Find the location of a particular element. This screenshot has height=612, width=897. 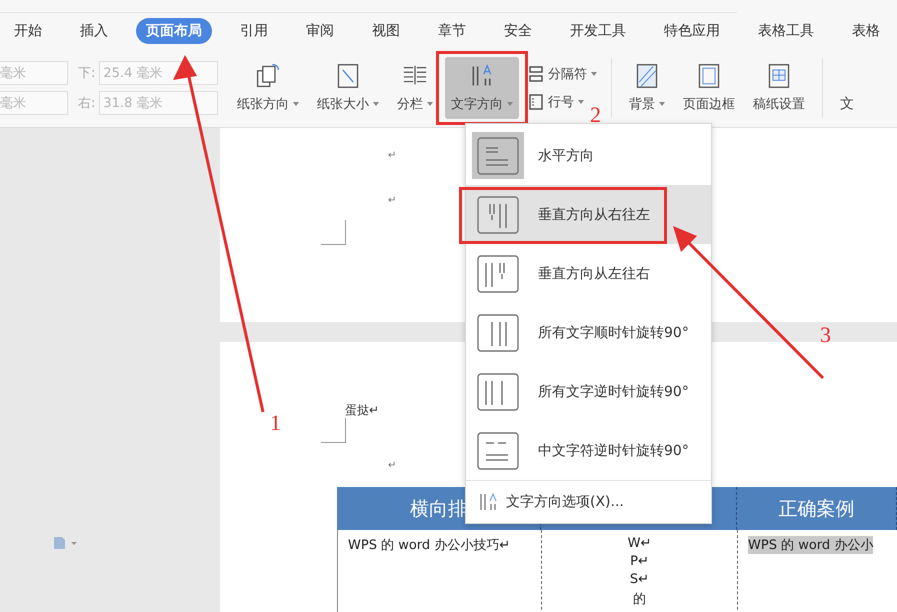

ribbon-button: 页面边框 is located at coordinates (709, 88).